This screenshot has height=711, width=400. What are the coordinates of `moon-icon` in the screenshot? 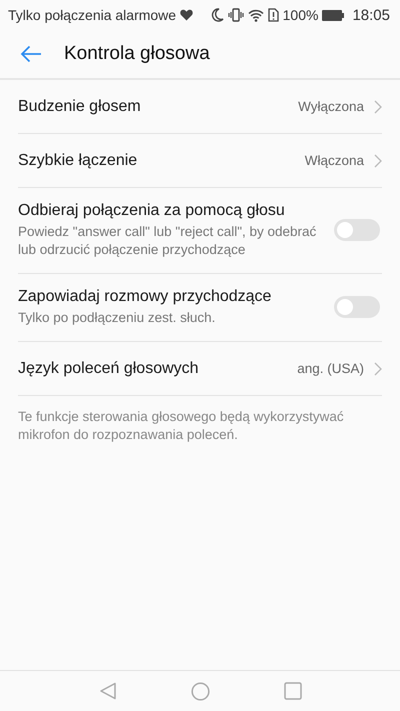 It's located at (217, 15).